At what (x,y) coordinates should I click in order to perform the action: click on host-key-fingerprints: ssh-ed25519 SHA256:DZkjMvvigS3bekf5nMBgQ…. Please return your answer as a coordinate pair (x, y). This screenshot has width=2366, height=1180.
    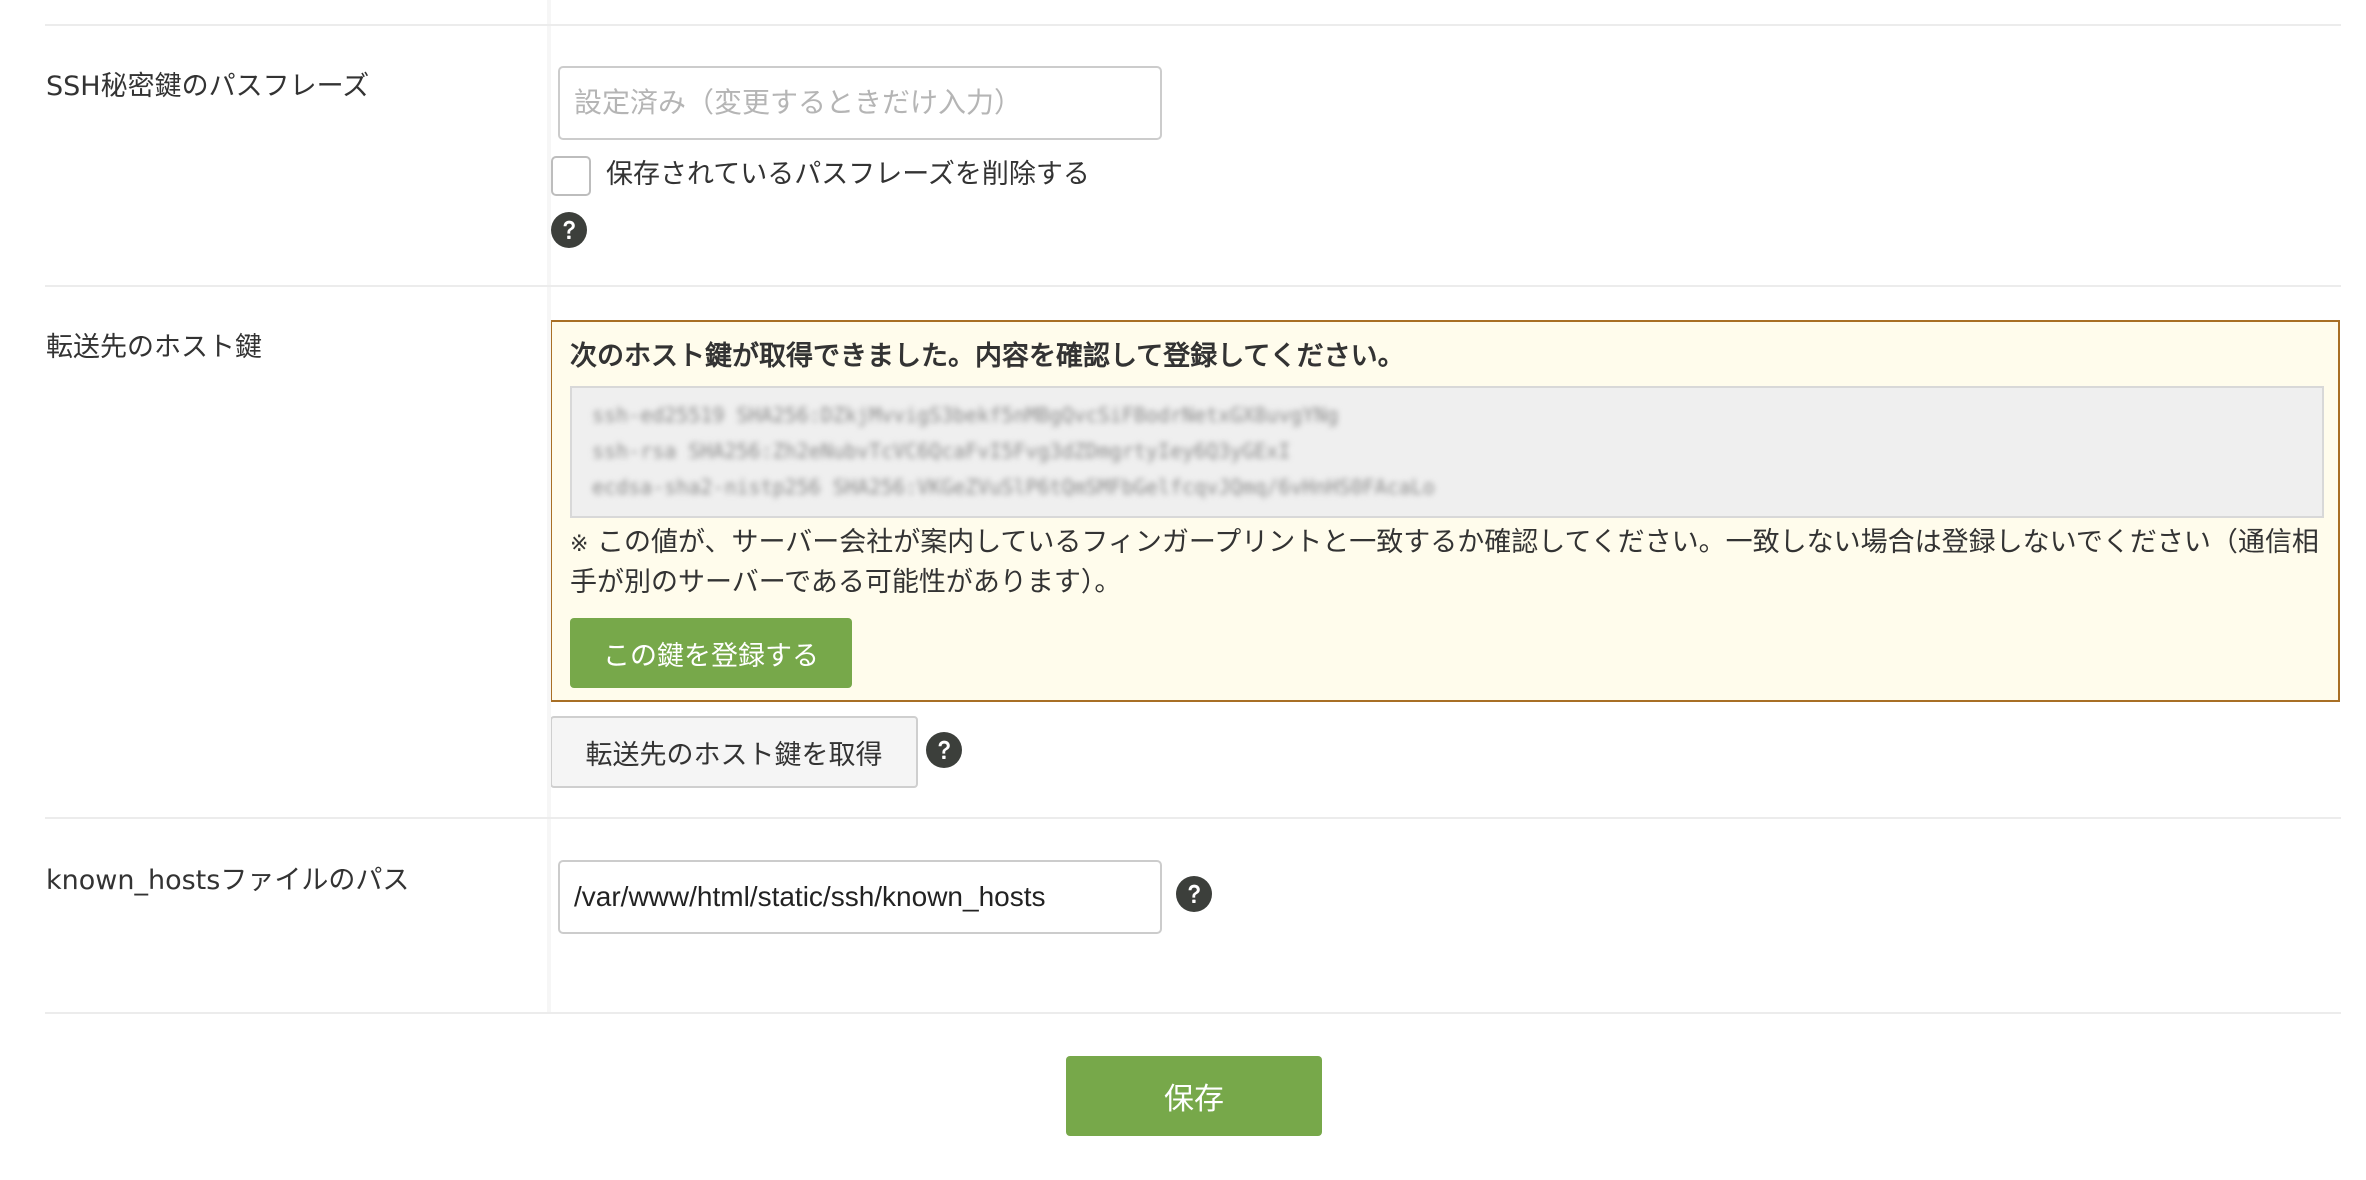
    Looking at the image, I should click on (1447, 452).